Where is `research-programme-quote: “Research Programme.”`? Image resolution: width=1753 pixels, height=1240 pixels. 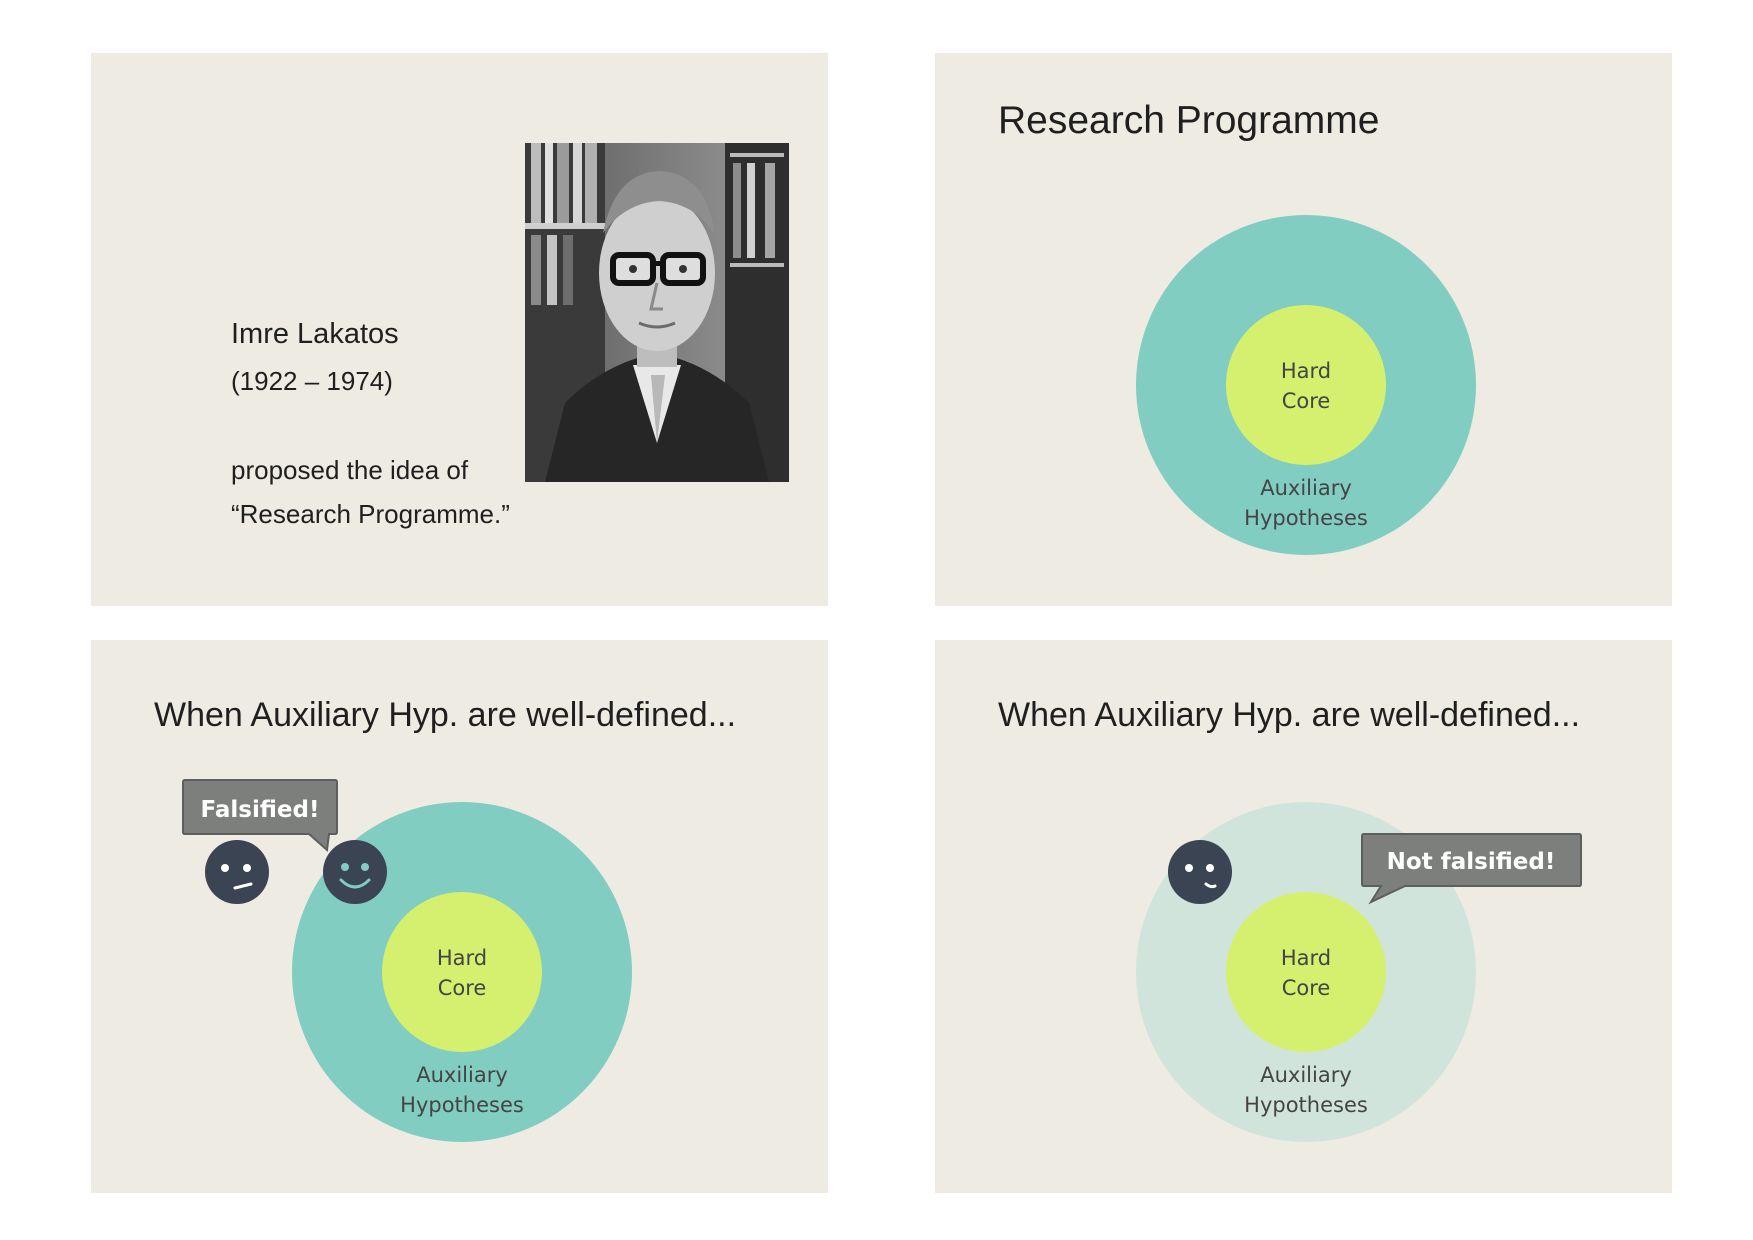
research-programme-quote: “Research Programme.” is located at coordinates (370, 514).